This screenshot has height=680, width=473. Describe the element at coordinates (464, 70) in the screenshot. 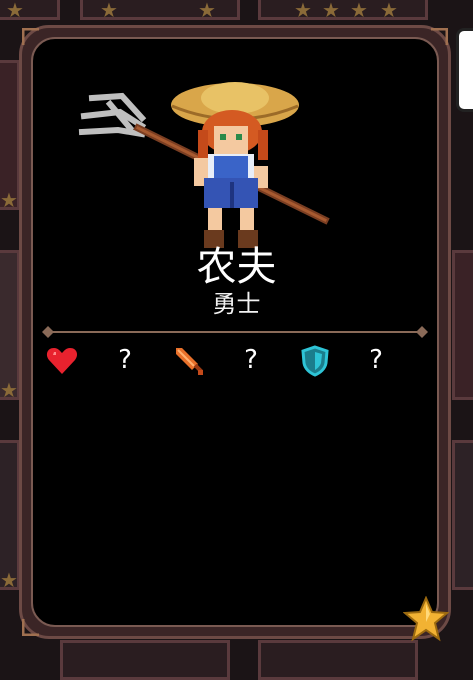

I see `side-tab-button` at that location.